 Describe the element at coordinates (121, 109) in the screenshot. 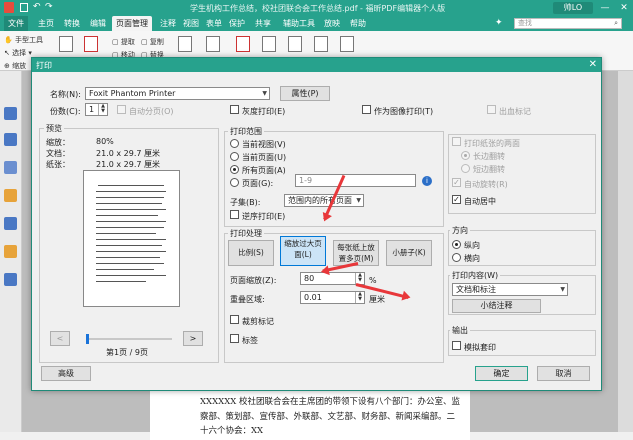

I see `collate-checkbox` at that location.